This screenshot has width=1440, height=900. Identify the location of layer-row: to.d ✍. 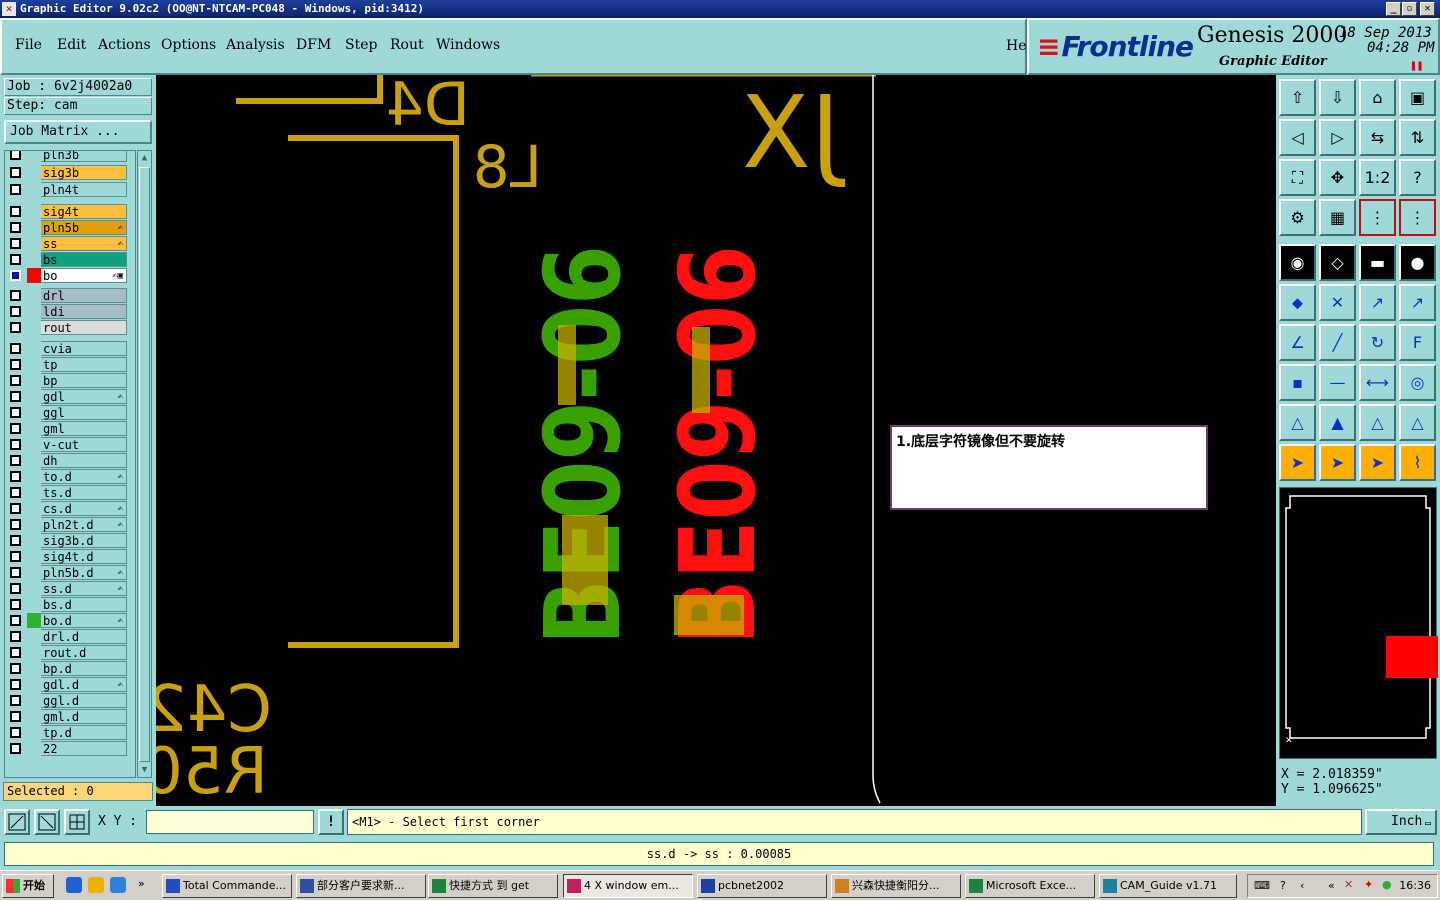
(70, 476).